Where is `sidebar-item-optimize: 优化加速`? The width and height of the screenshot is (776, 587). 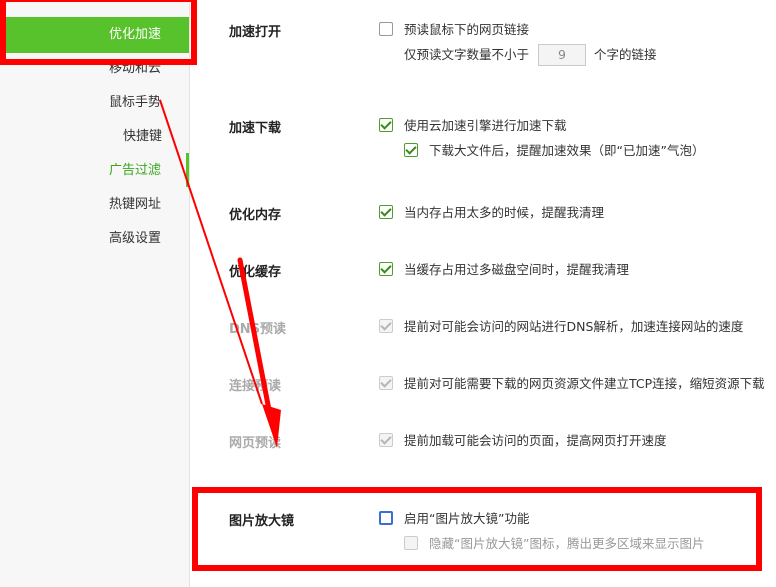 sidebar-item-optimize: 优化加速 is located at coordinates (94, 35).